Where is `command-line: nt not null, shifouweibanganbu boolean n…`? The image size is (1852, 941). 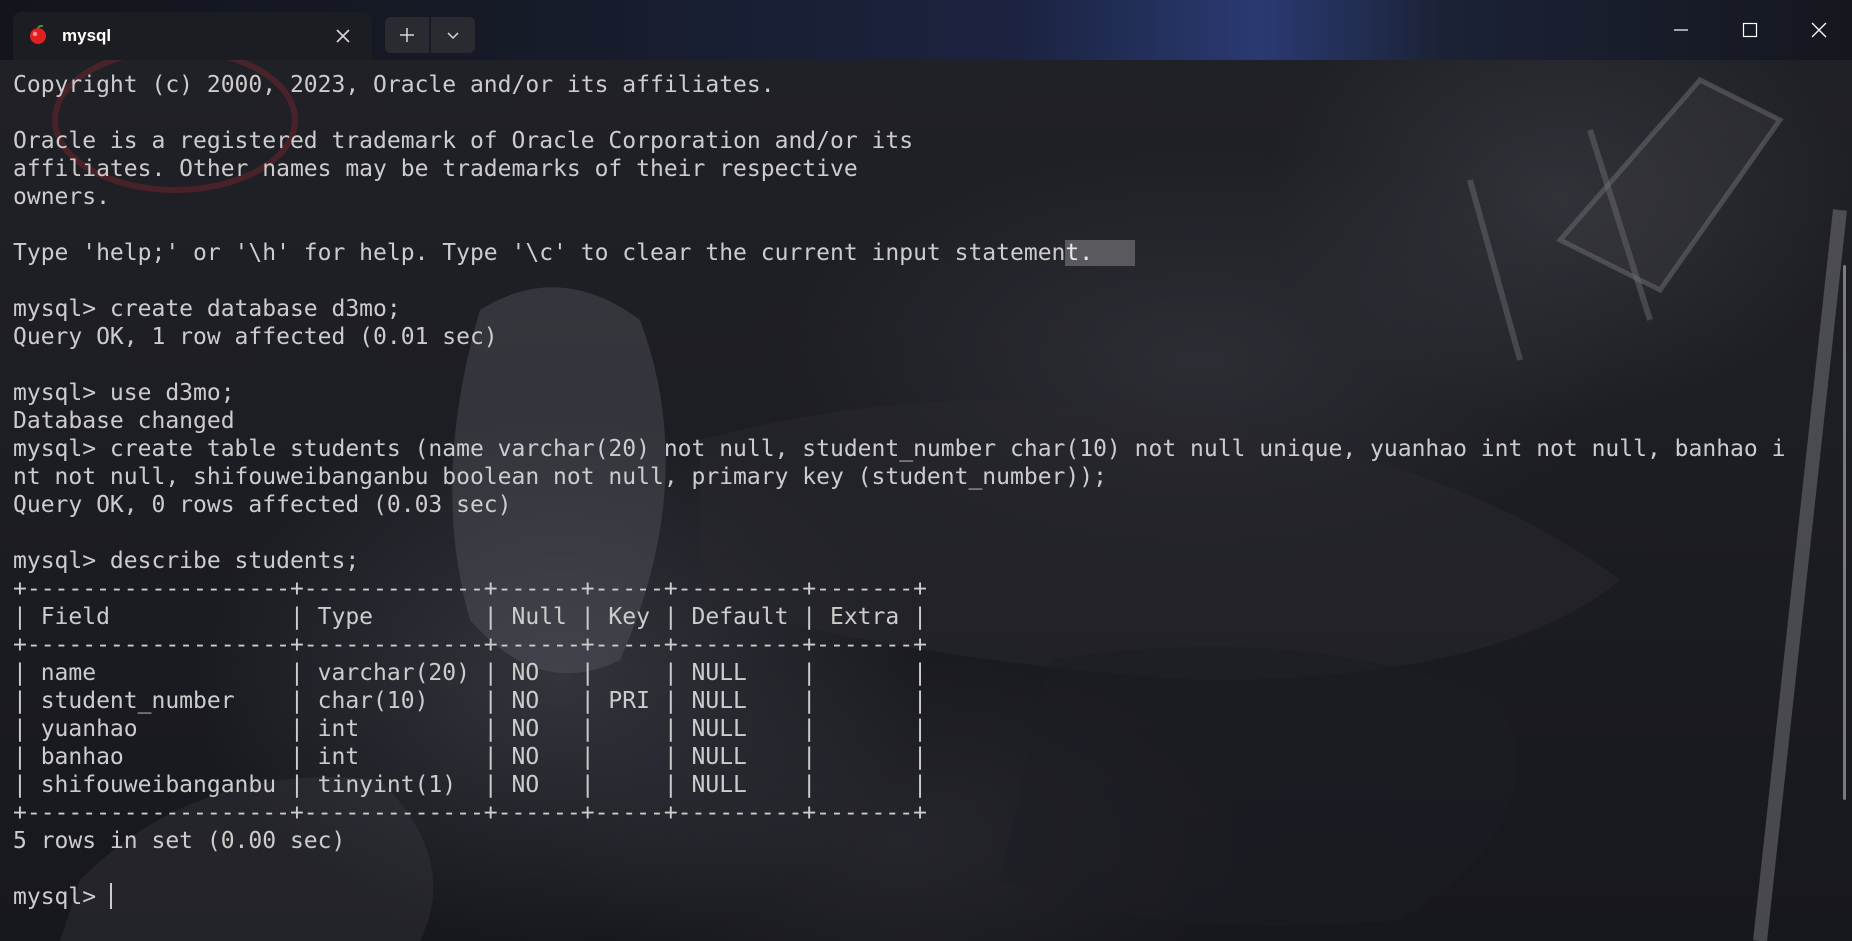 command-line: nt not null, shifouweibanganbu boolean n… is located at coordinates (560, 477).